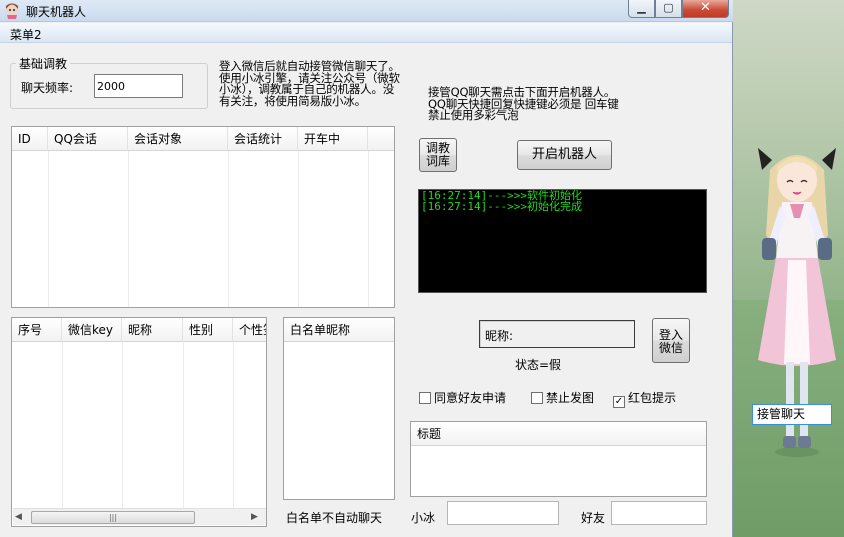 The width and height of the screenshot is (844, 537). I want to click on basic-training-title: 基础调教, so click(43, 63).